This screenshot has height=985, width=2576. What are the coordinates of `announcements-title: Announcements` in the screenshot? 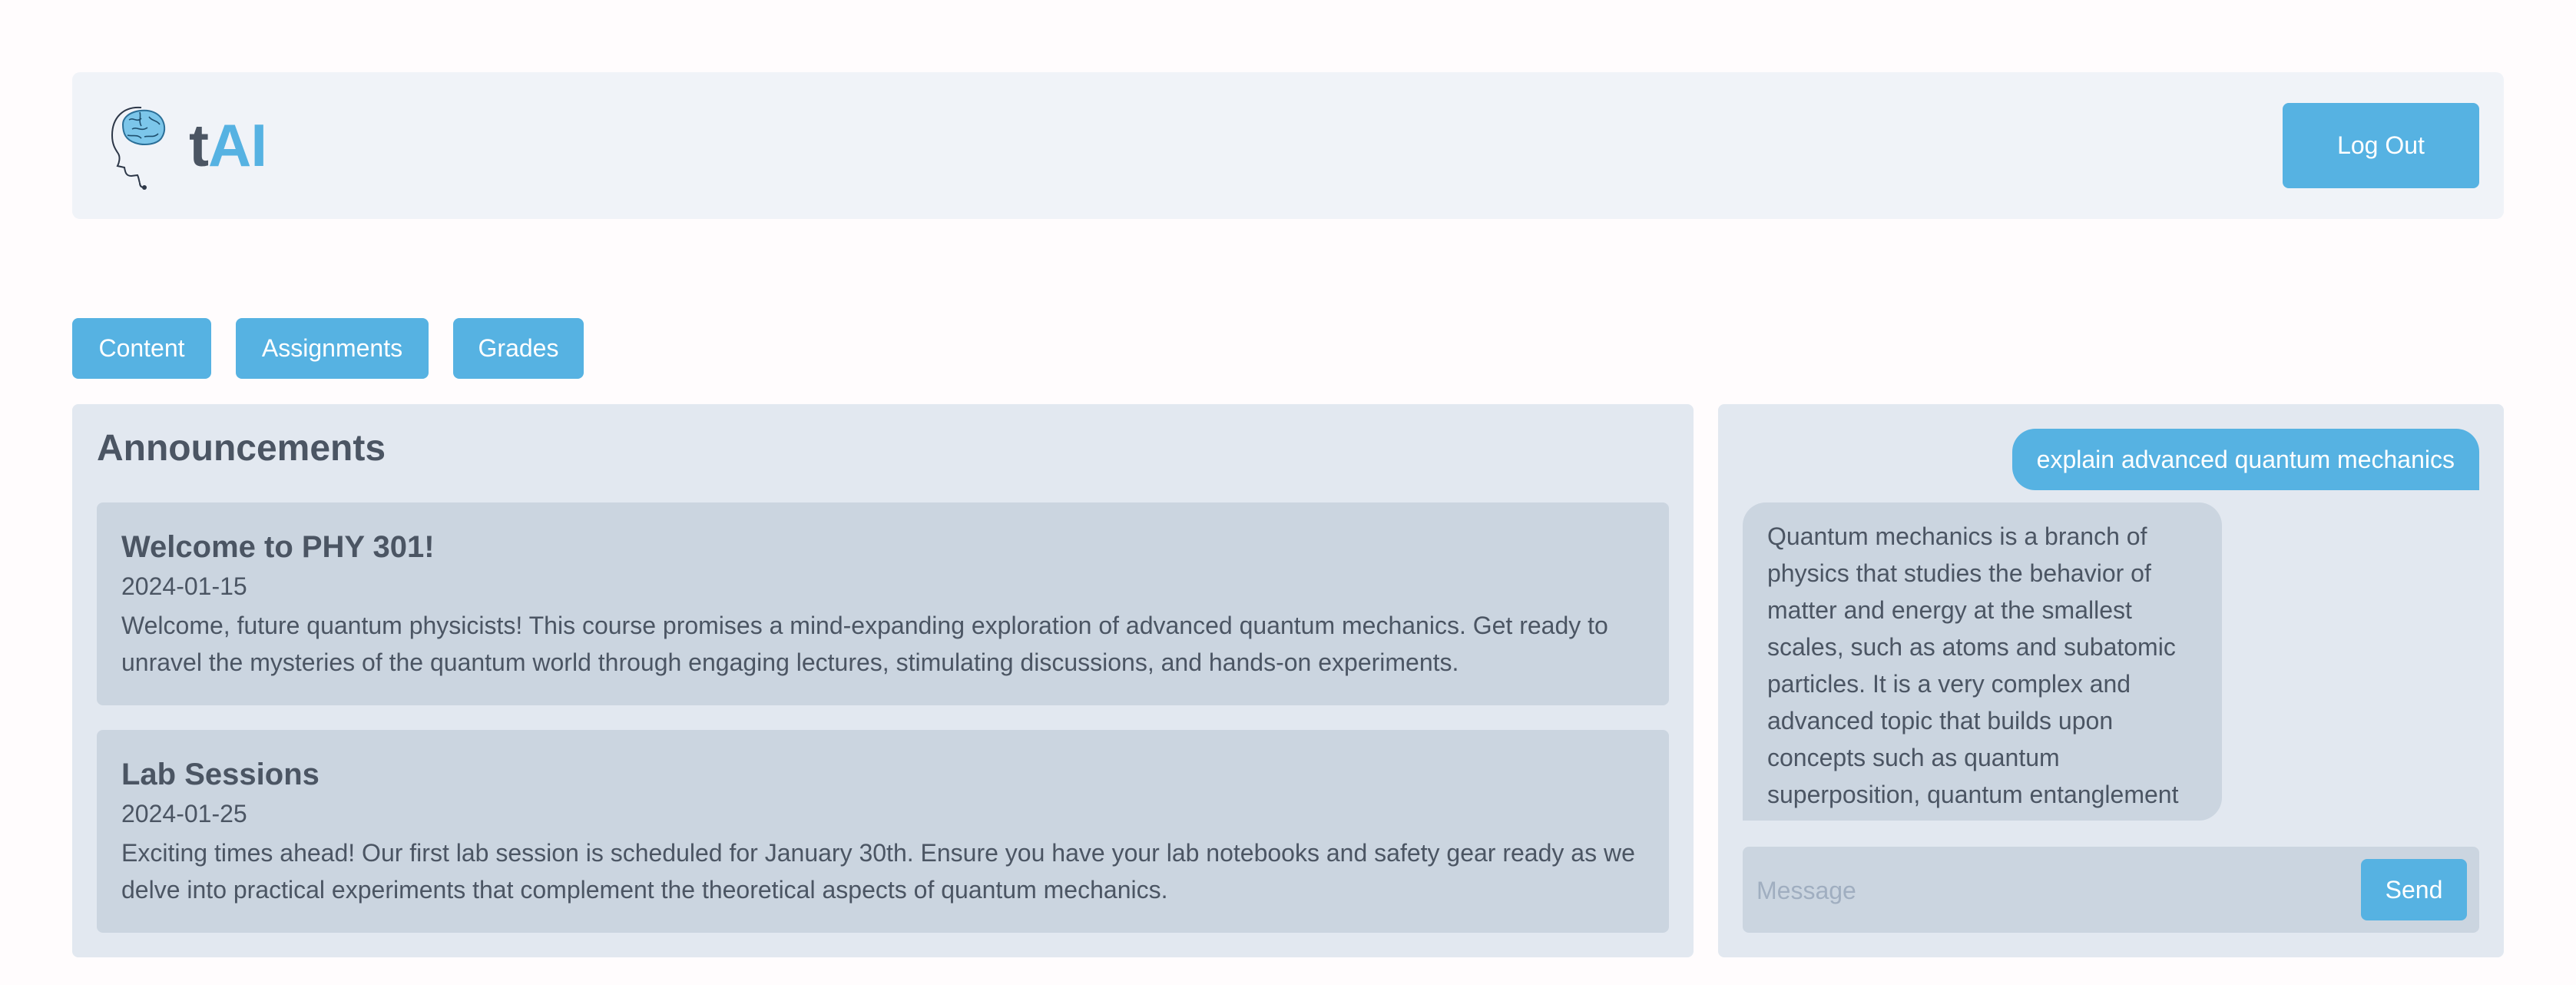 It's located at (241, 448).